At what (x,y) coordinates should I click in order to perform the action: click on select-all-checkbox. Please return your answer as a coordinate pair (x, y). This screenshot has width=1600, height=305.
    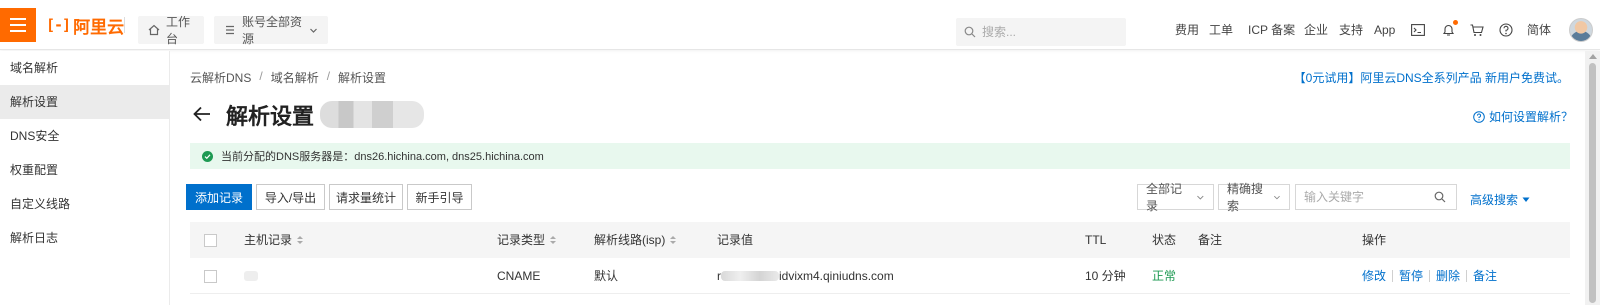
    Looking at the image, I should click on (210, 240).